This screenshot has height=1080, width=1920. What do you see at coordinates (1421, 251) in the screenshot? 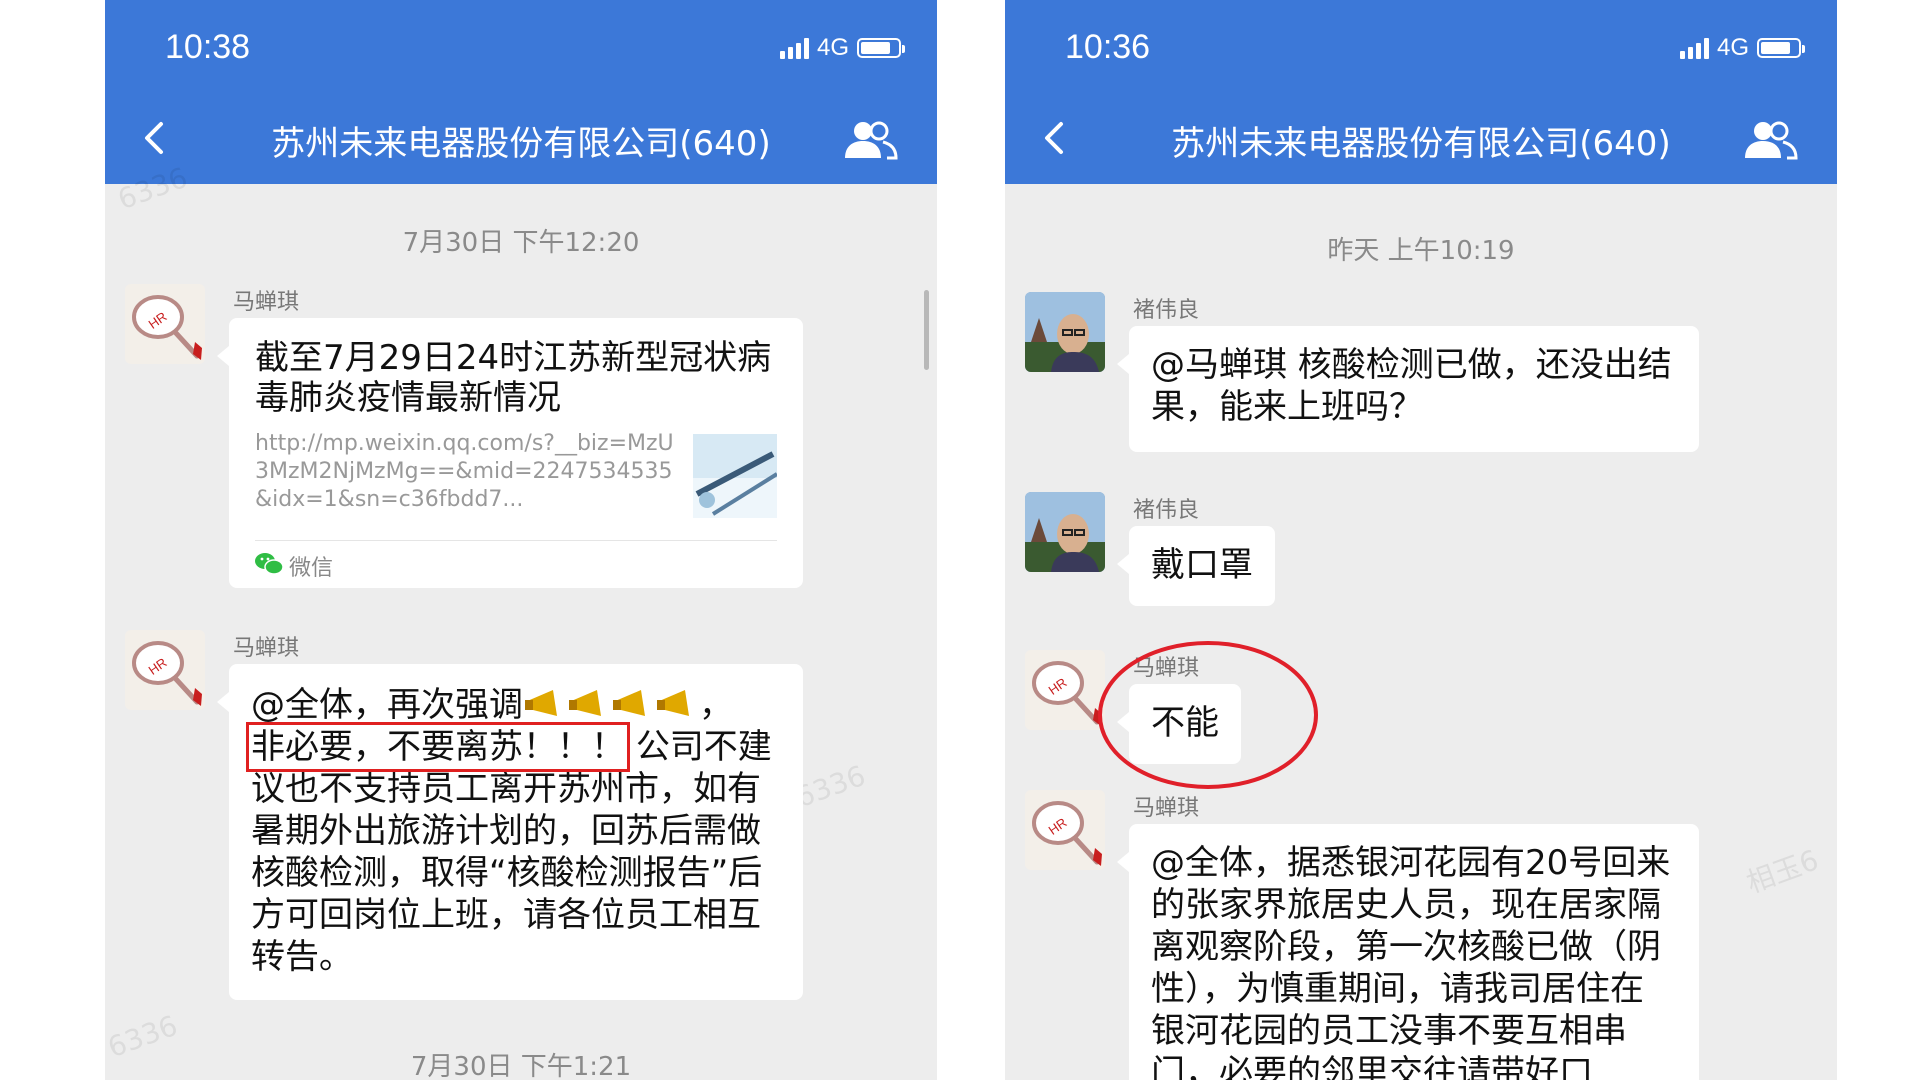
I see `timestamp: 昨天 上午10:19` at bounding box center [1421, 251].